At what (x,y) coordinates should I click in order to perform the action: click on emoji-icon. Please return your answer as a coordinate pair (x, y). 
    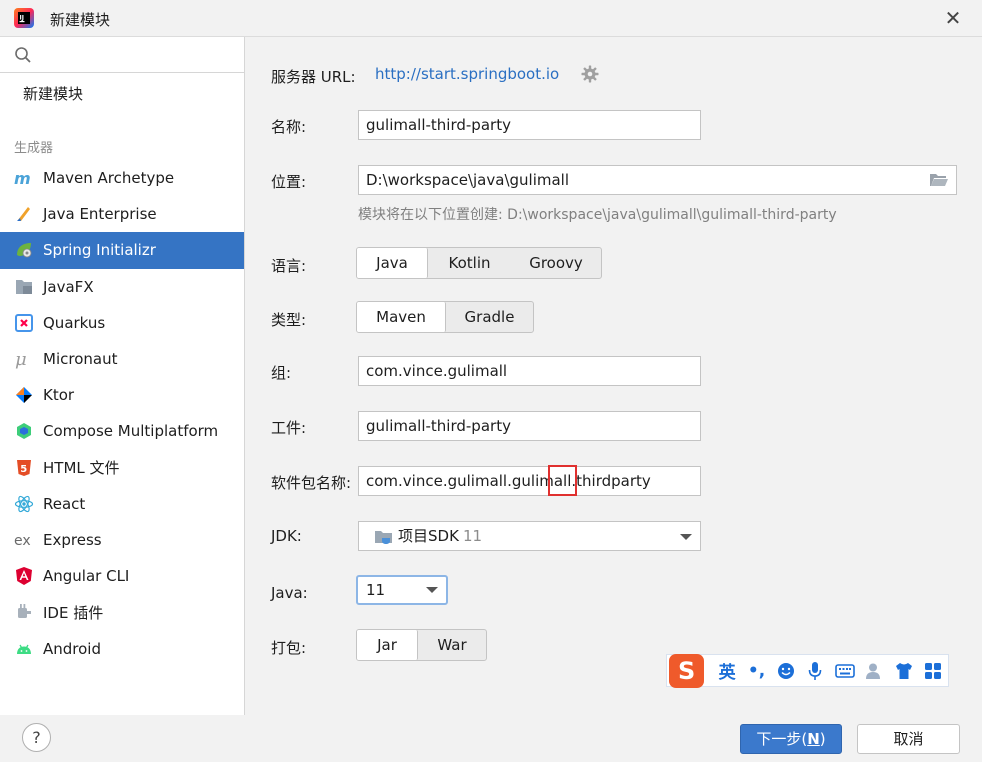
    Looking at the image, I should click on (785, 671).